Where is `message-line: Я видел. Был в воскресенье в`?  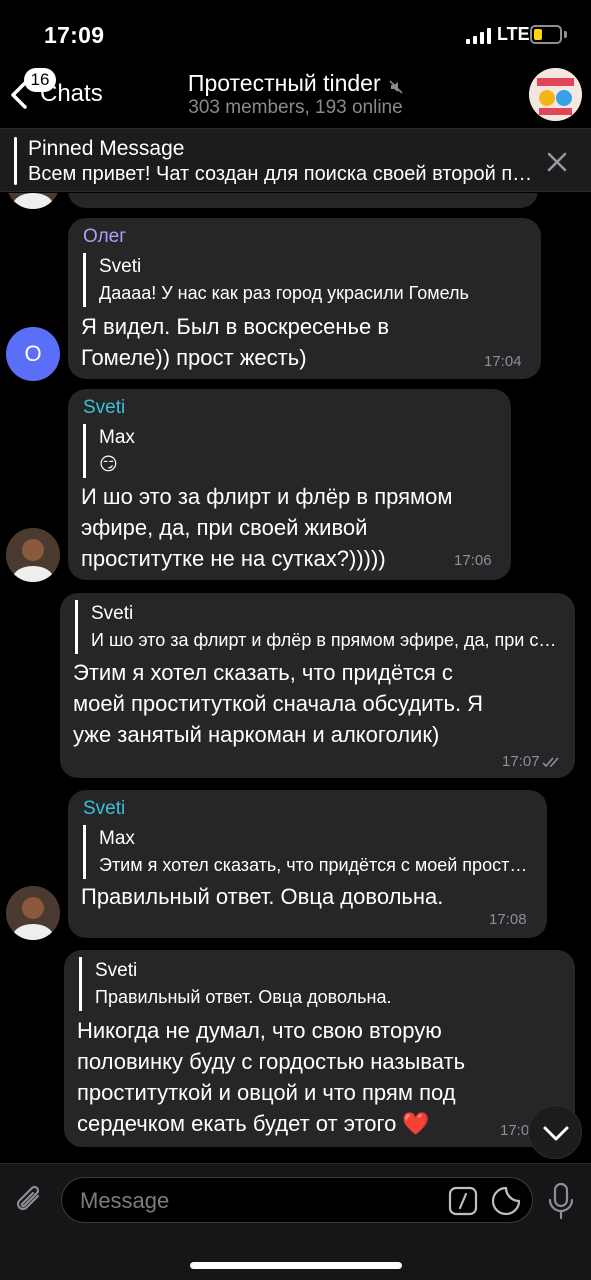 message-line: Я видел. Был в воскресенье в is located at coordinates (235, 326).